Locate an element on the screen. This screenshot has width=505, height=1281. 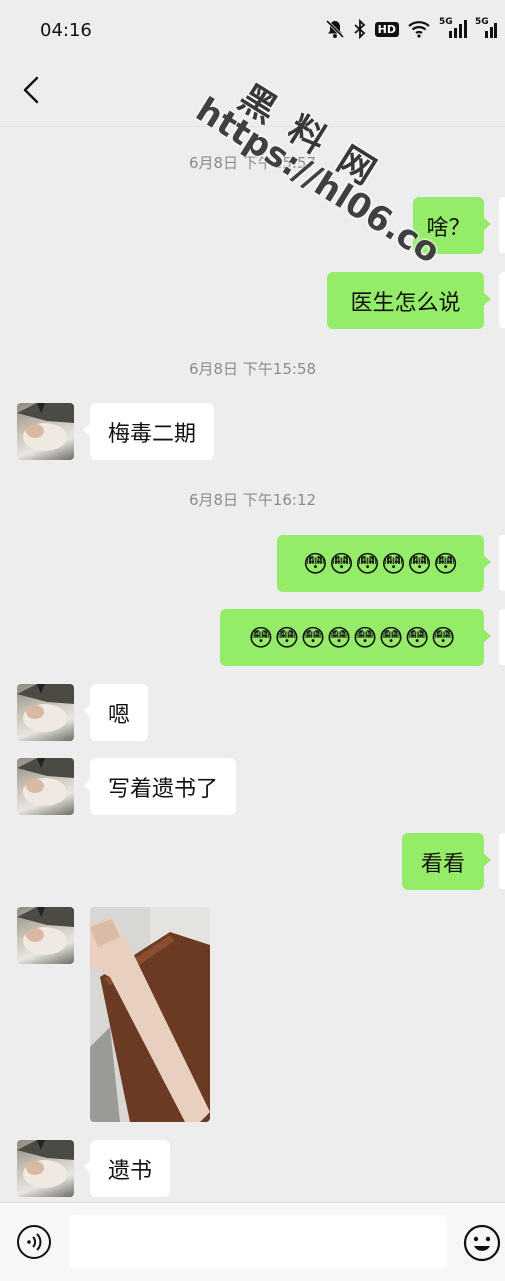
emoji-row: 😳 😳 😳 😳 😳 😳 😳 😳 is located at coordinates (351, 638).